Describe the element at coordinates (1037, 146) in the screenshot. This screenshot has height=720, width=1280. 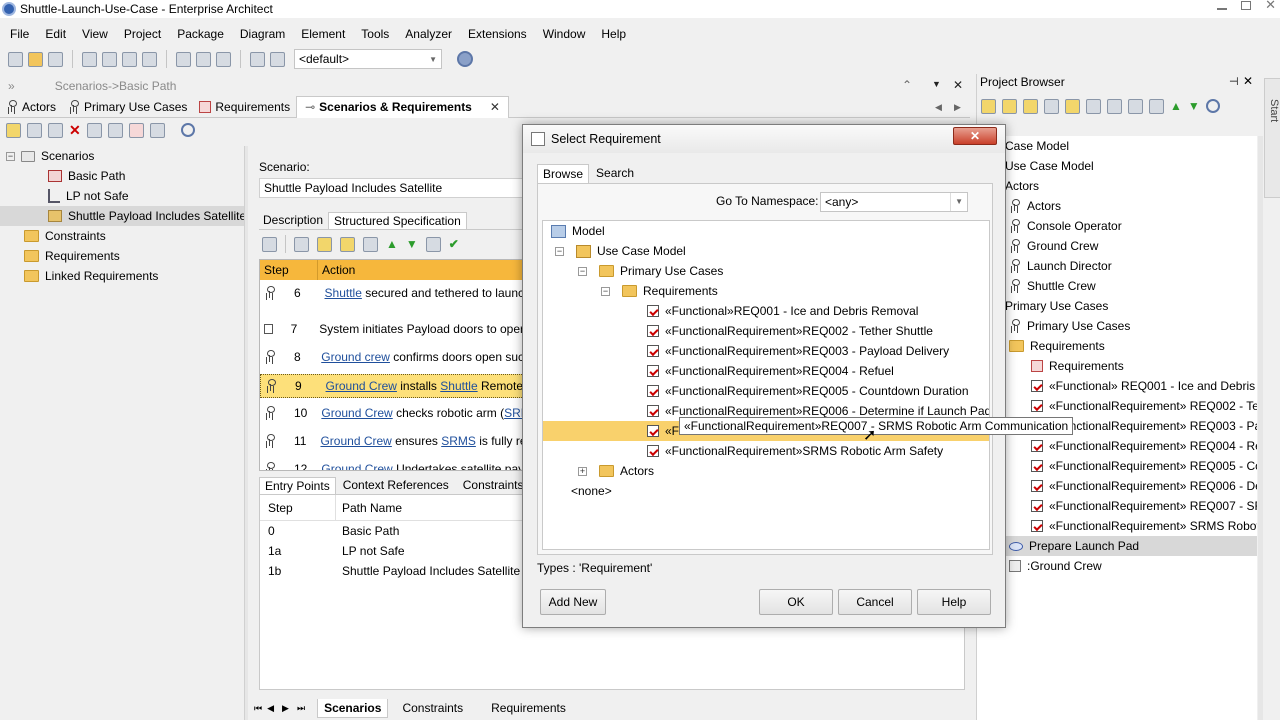
I see `browser-item: Case Model` at that location.